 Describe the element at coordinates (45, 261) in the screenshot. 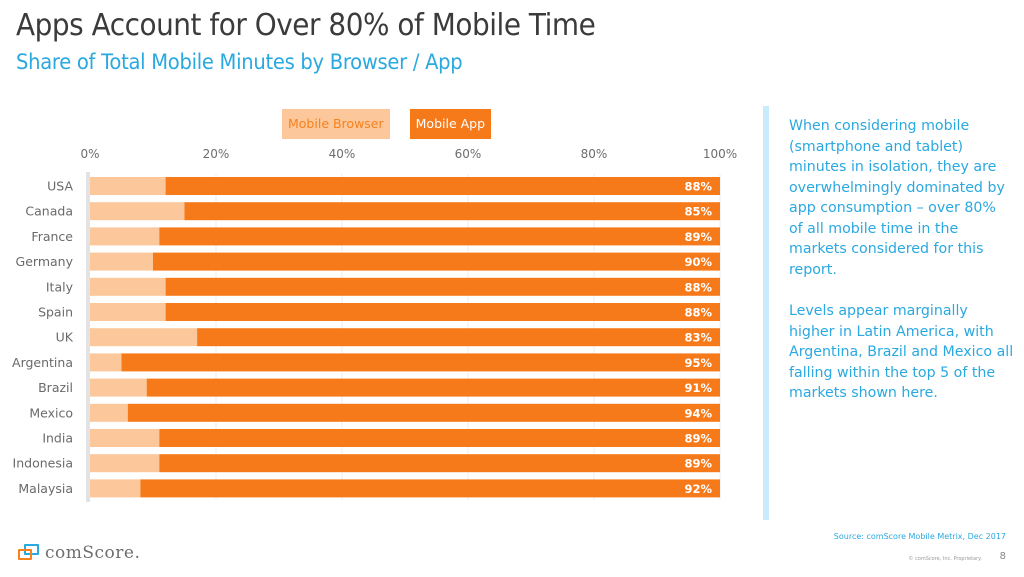

I see `category-label: Germany` at that location.